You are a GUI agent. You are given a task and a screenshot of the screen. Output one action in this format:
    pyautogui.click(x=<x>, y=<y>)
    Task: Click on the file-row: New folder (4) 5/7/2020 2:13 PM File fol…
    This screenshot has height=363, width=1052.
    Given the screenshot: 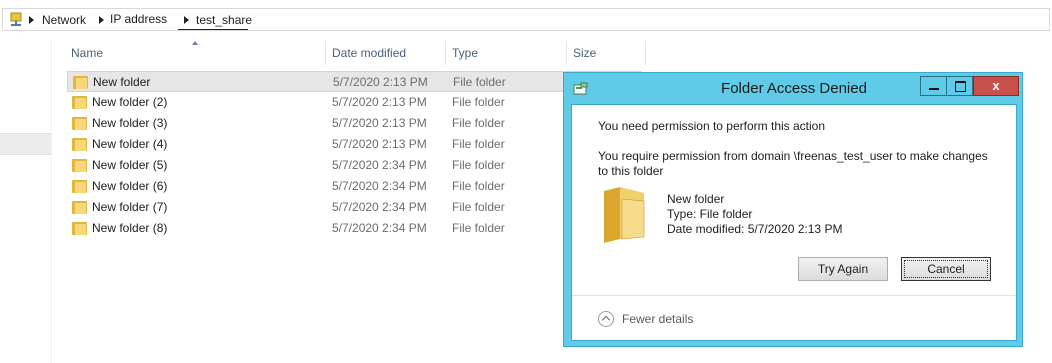 What is the action you would take?
    pyautogui.click(x=354, y=144)
    